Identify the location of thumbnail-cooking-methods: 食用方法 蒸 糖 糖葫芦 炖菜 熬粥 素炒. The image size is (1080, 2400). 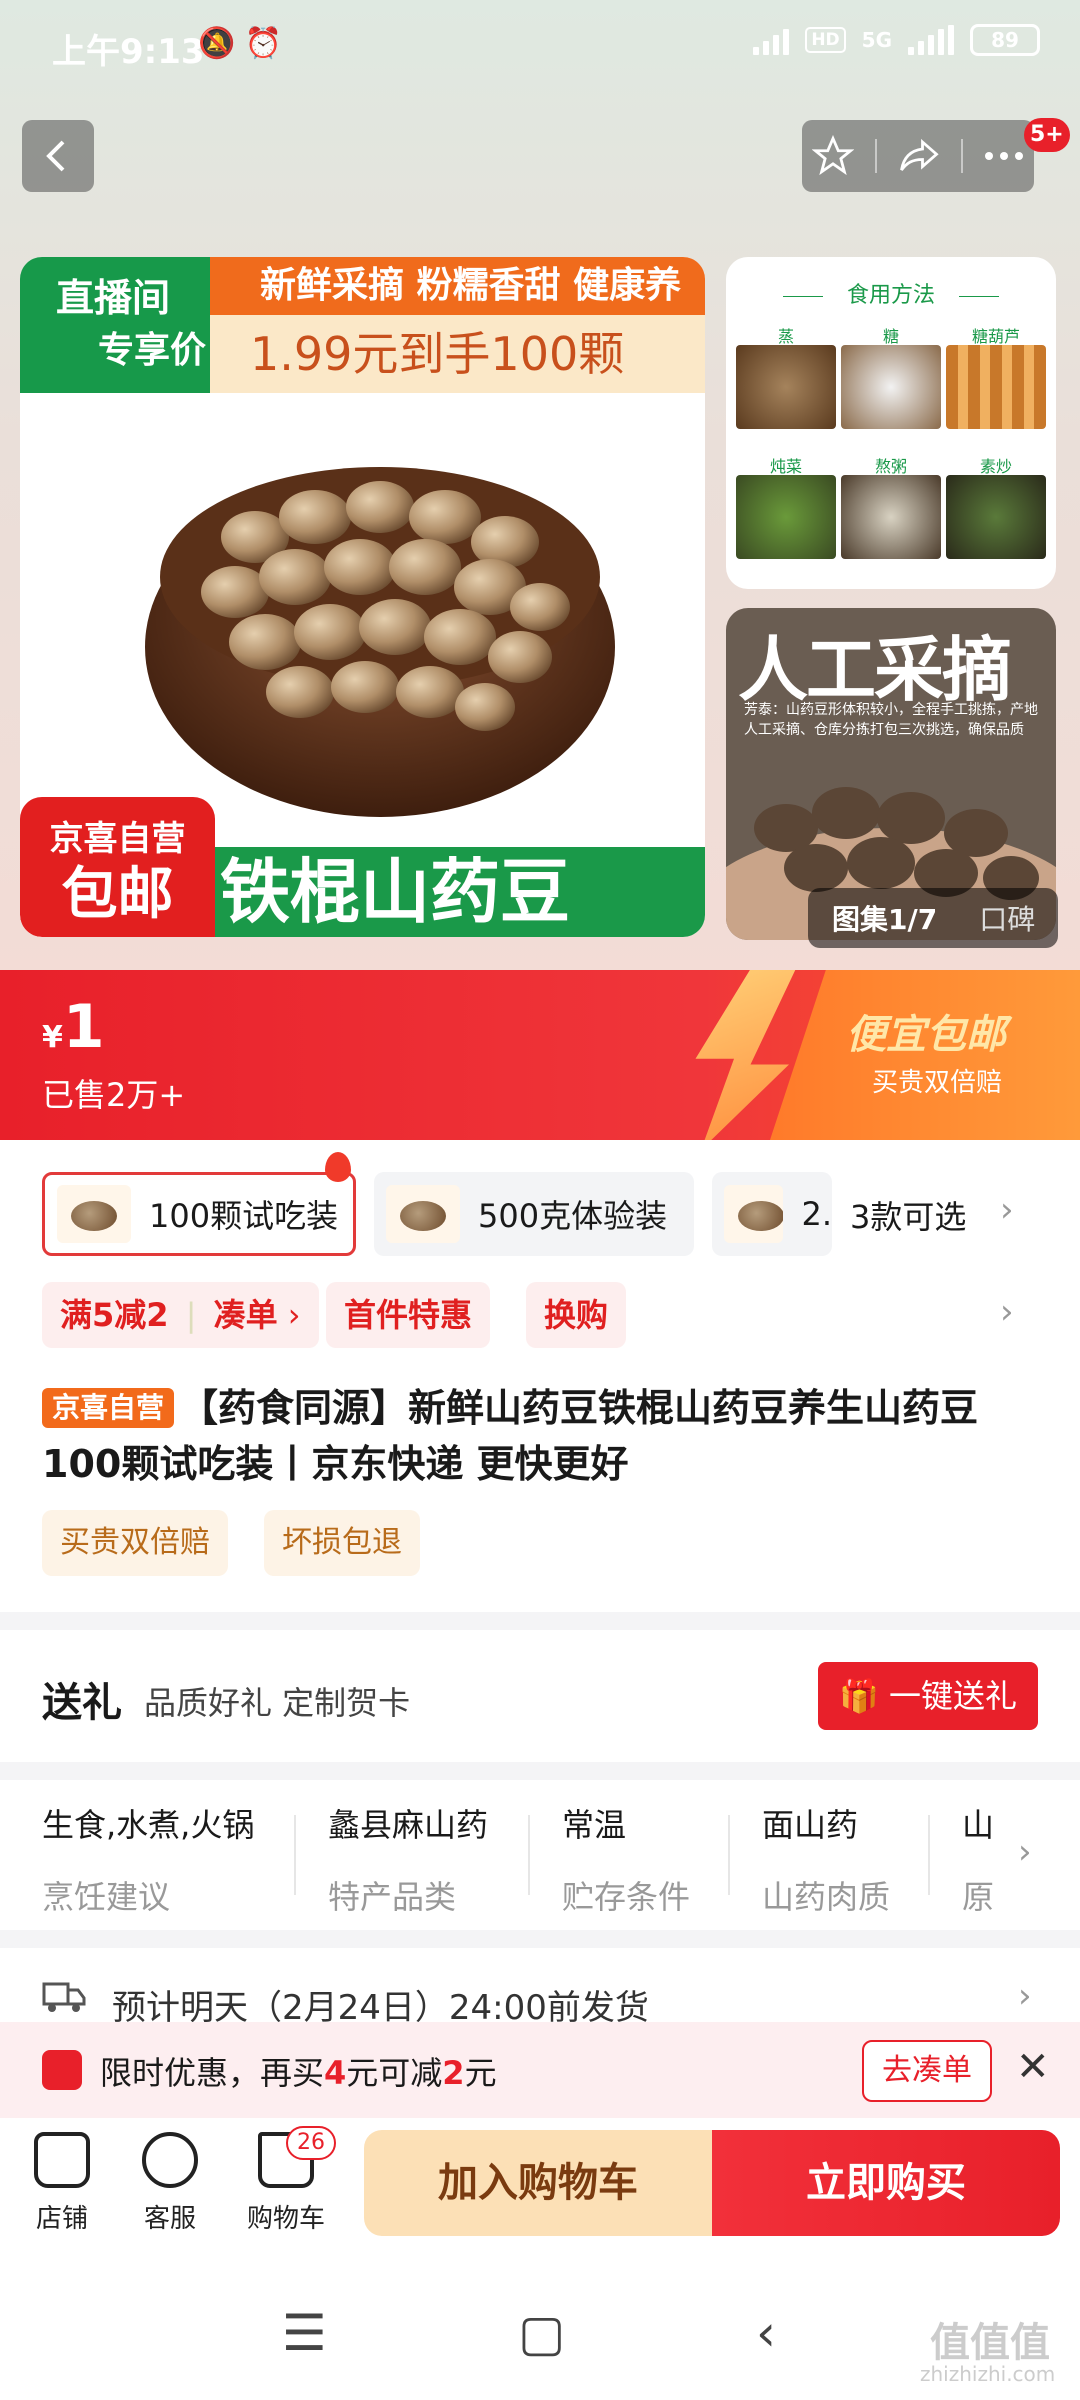
(891, 423).